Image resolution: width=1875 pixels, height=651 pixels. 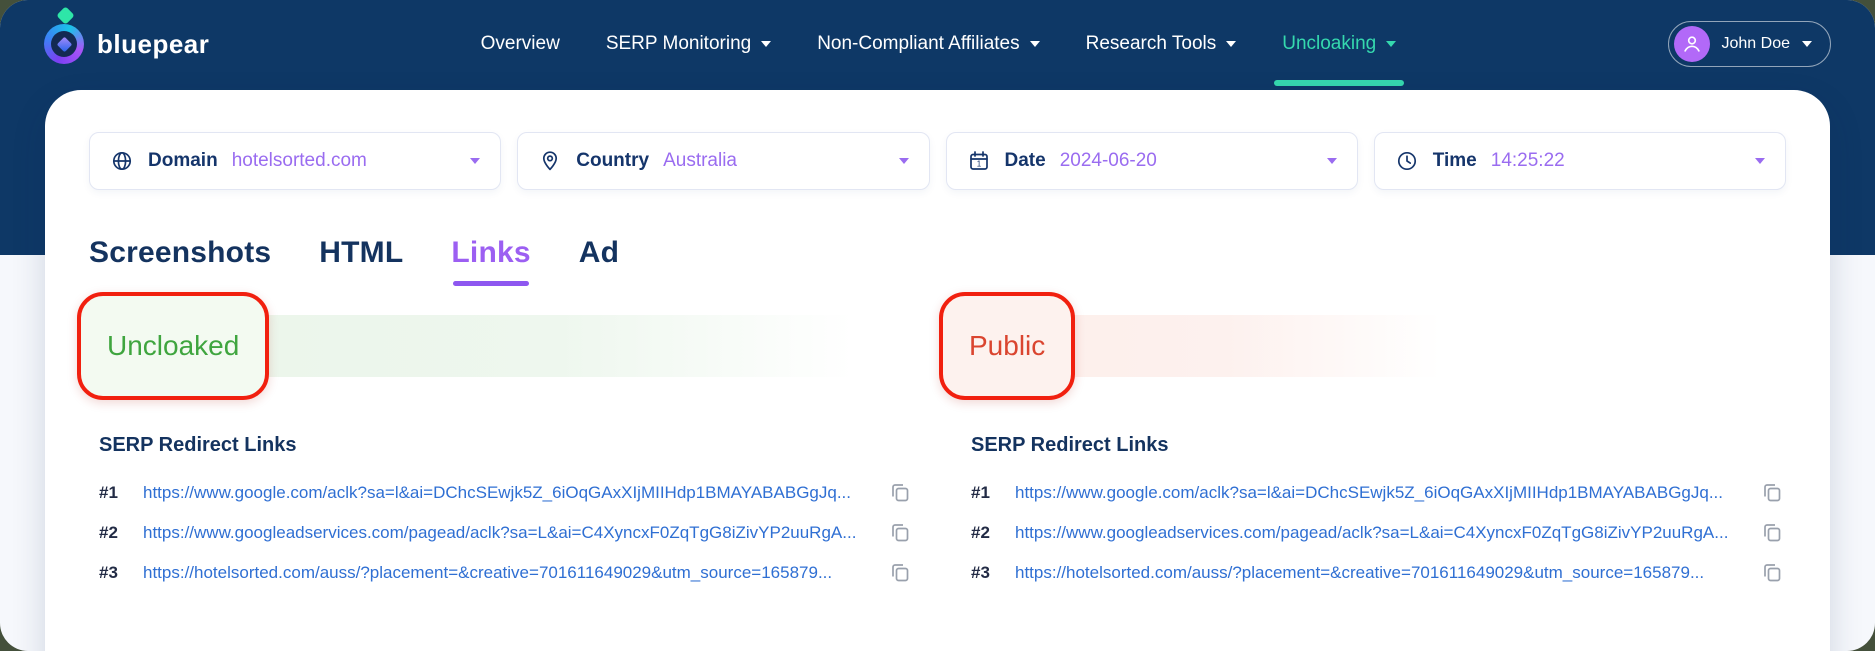 I want to click on globe-icon, so click(x=122, y=161).